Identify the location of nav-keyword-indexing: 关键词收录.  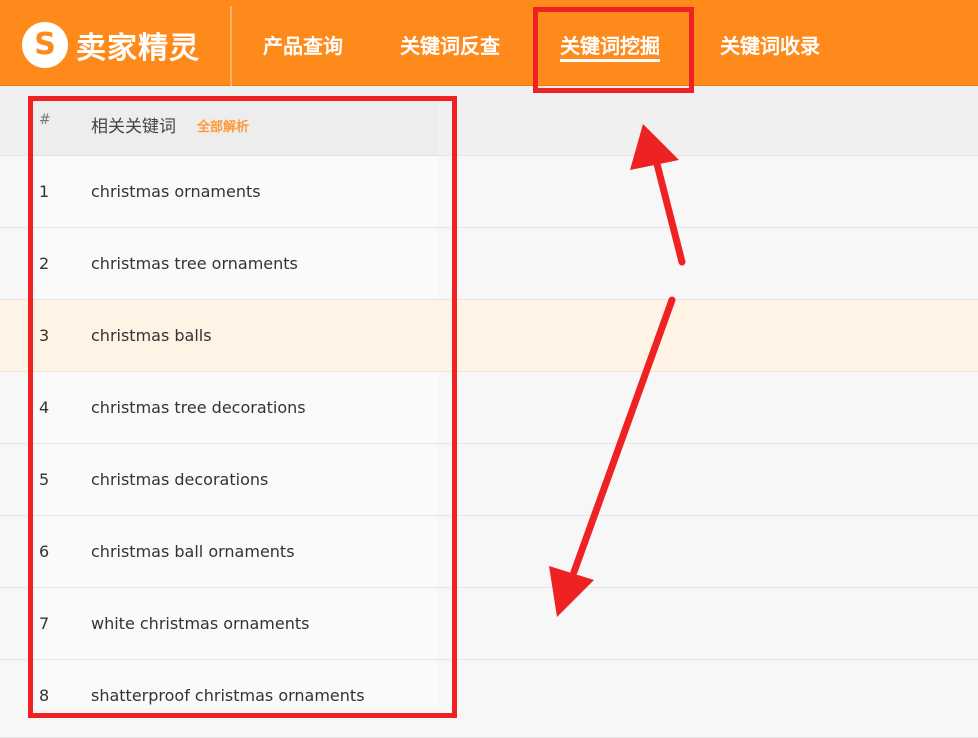
(770, 45).